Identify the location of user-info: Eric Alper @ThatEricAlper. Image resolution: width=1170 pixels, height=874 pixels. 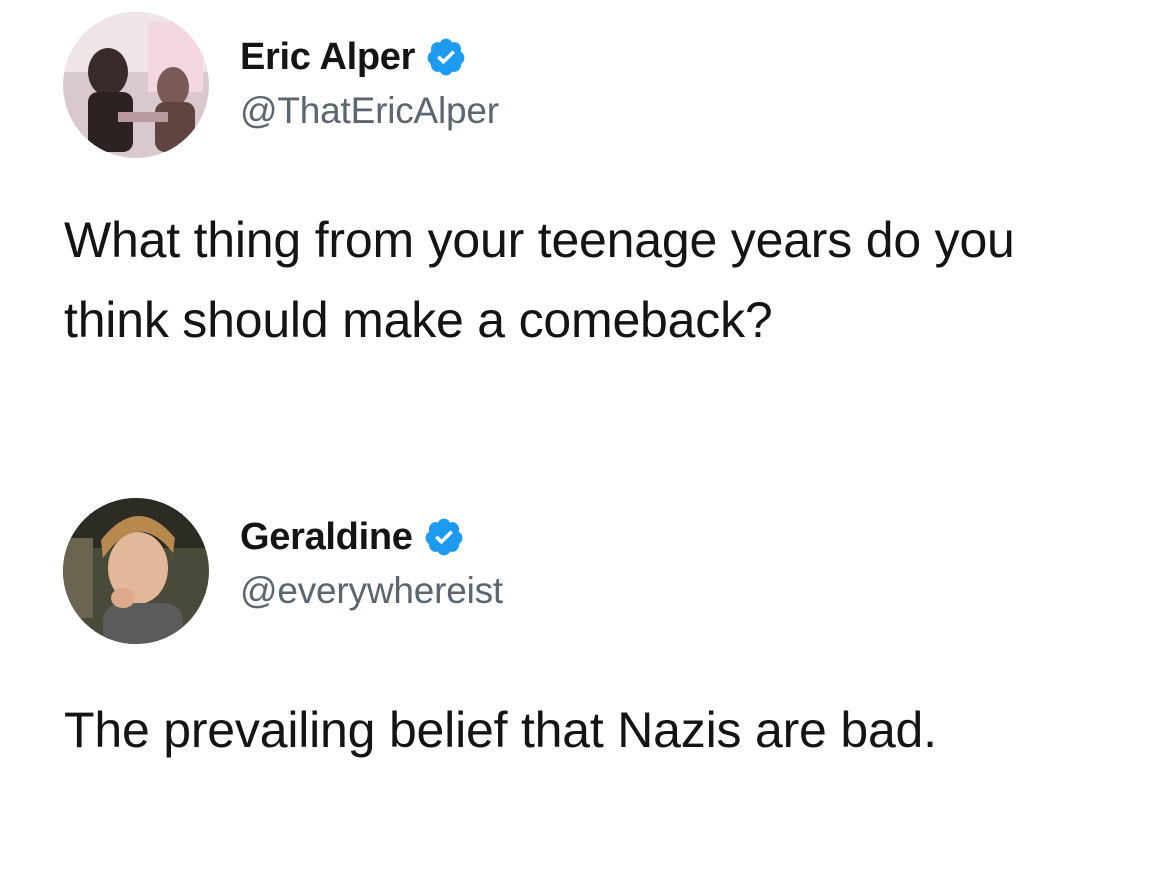
(369, 82).